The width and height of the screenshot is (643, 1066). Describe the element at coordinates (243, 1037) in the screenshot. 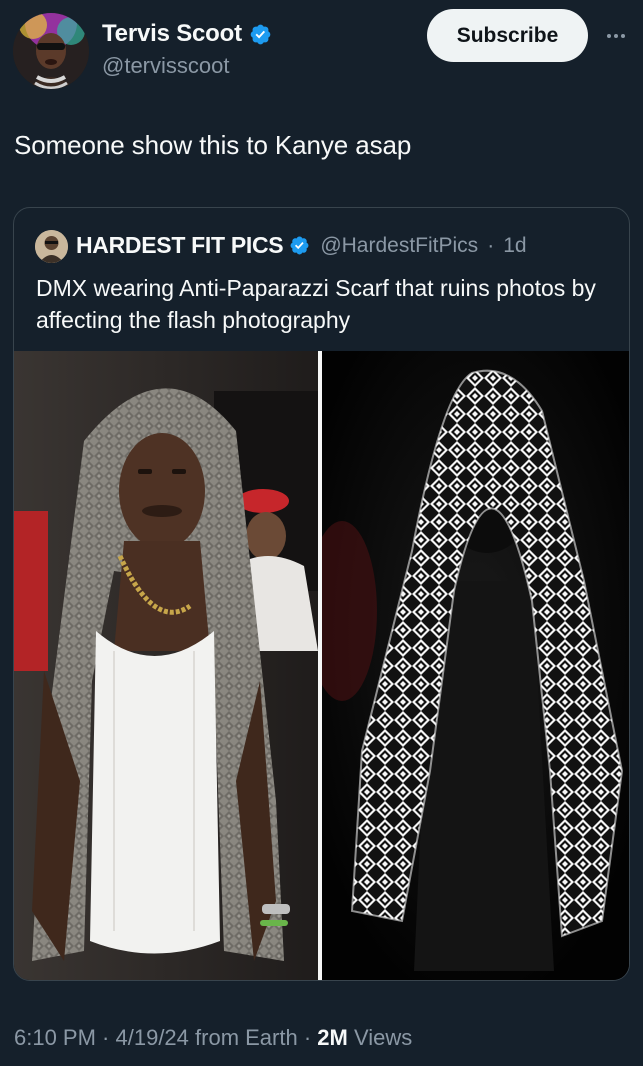

I see `post-source: from Earth` at that location.